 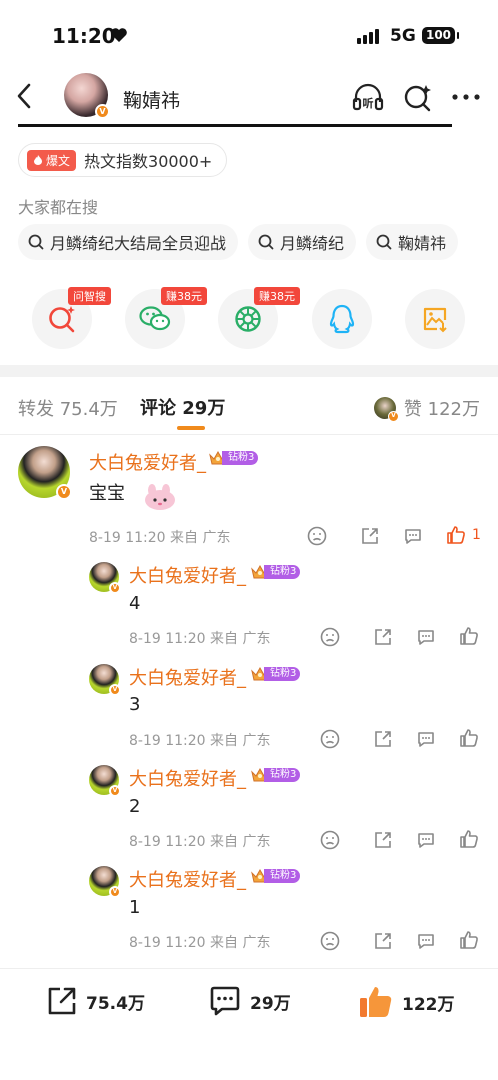 What do you see at coordinates (160, 497) in the screenshot?
I see `bunny-sticker-icon` at bounding box center [160, 497].